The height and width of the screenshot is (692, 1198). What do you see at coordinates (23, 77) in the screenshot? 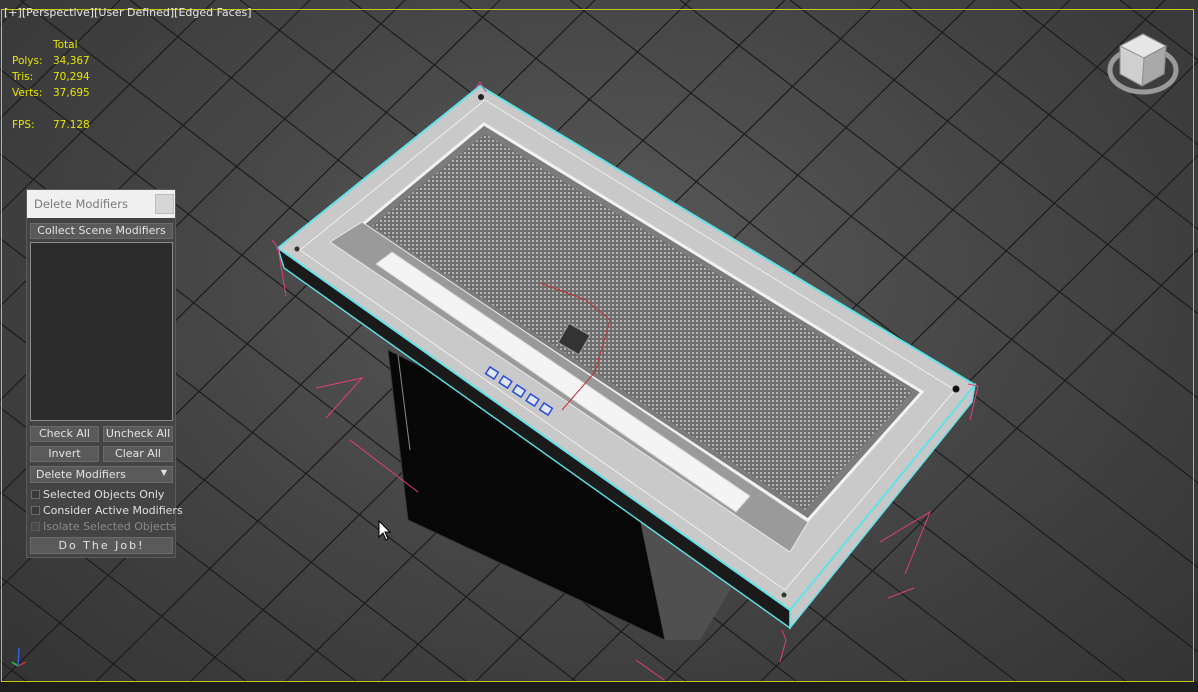
I see `stats-label: Tris:` at bounding box center [23, 77].